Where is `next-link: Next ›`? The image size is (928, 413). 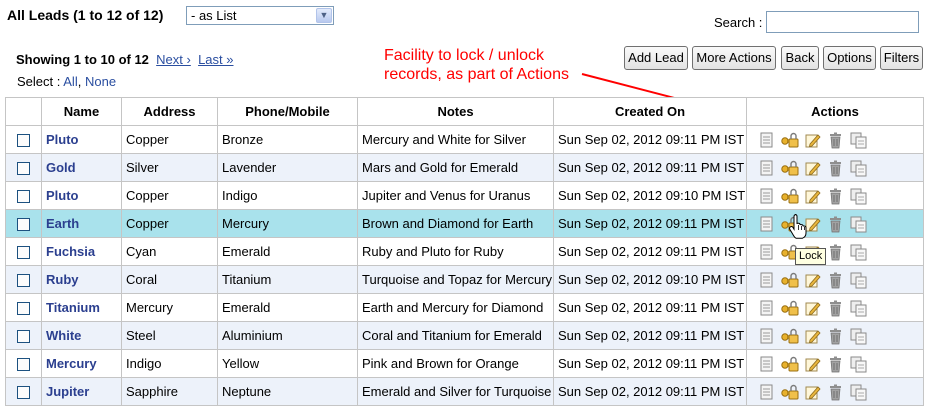 next-link: Next › is located at coordinates (173, 59).